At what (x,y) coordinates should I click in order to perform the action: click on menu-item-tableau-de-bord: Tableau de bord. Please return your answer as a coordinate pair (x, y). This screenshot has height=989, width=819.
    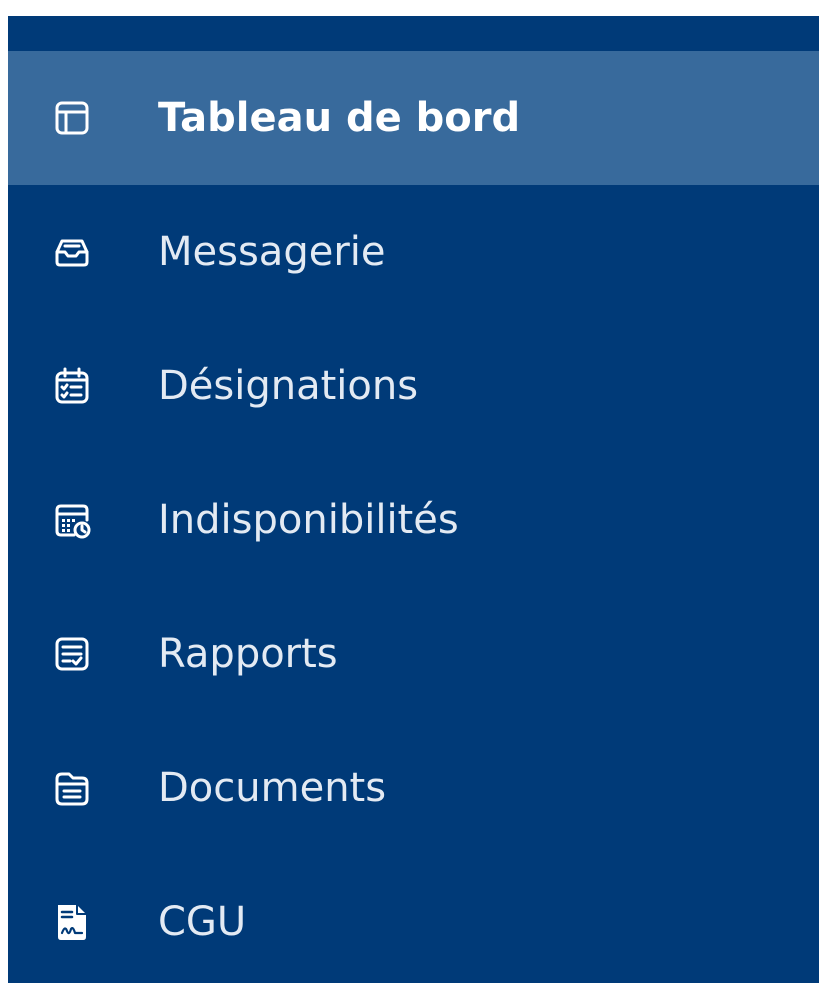
    Looking at the image, I should click on (413, 118).